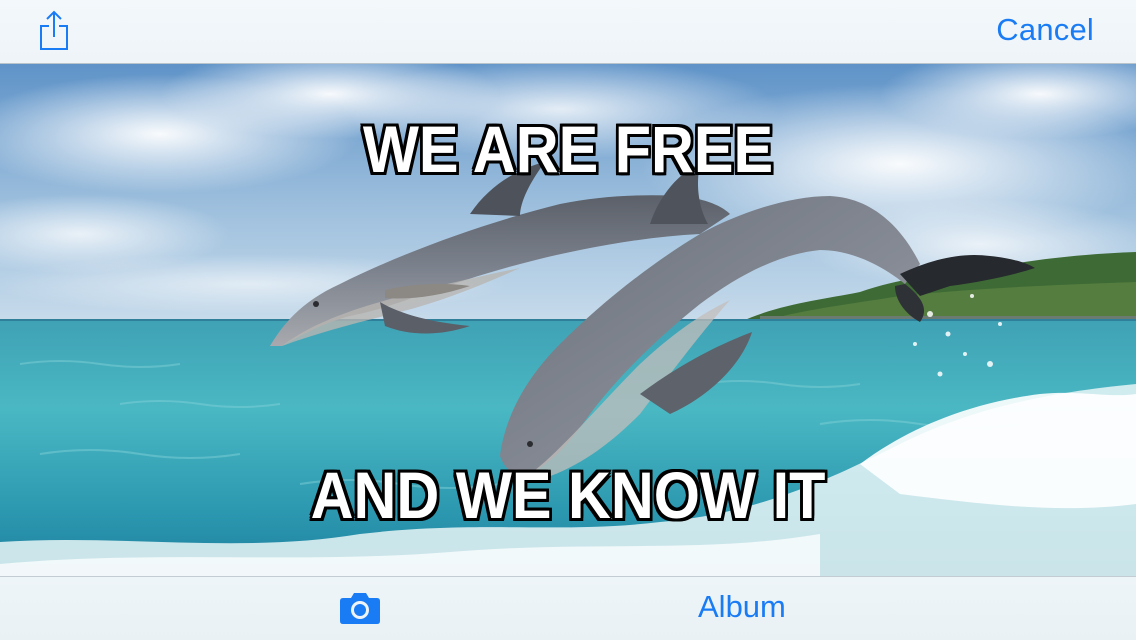 The width and height of the screenshot is (1136, 640). Describe the element at coordinates (568, 608) in the screenshot. I see `bottom-toolbar: Album` at that location.